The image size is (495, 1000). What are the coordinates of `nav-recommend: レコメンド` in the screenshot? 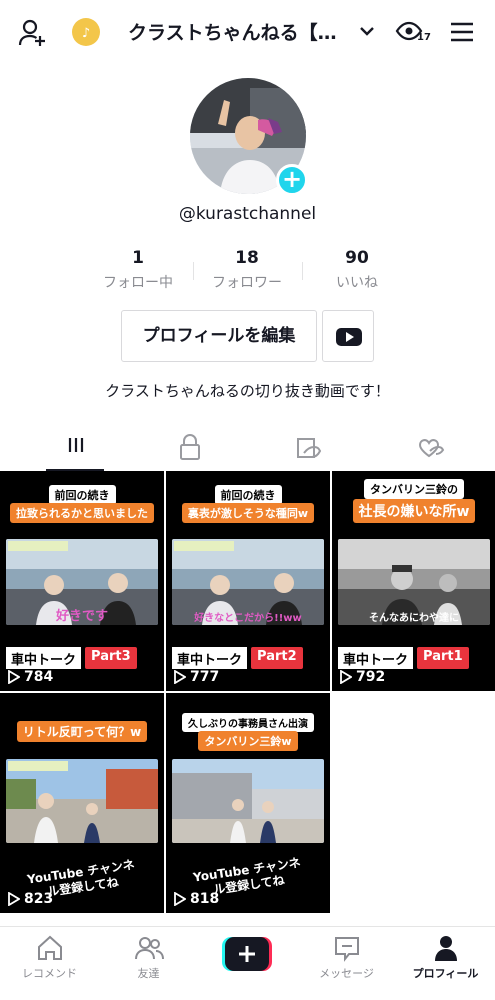 It's located at (49, 957).